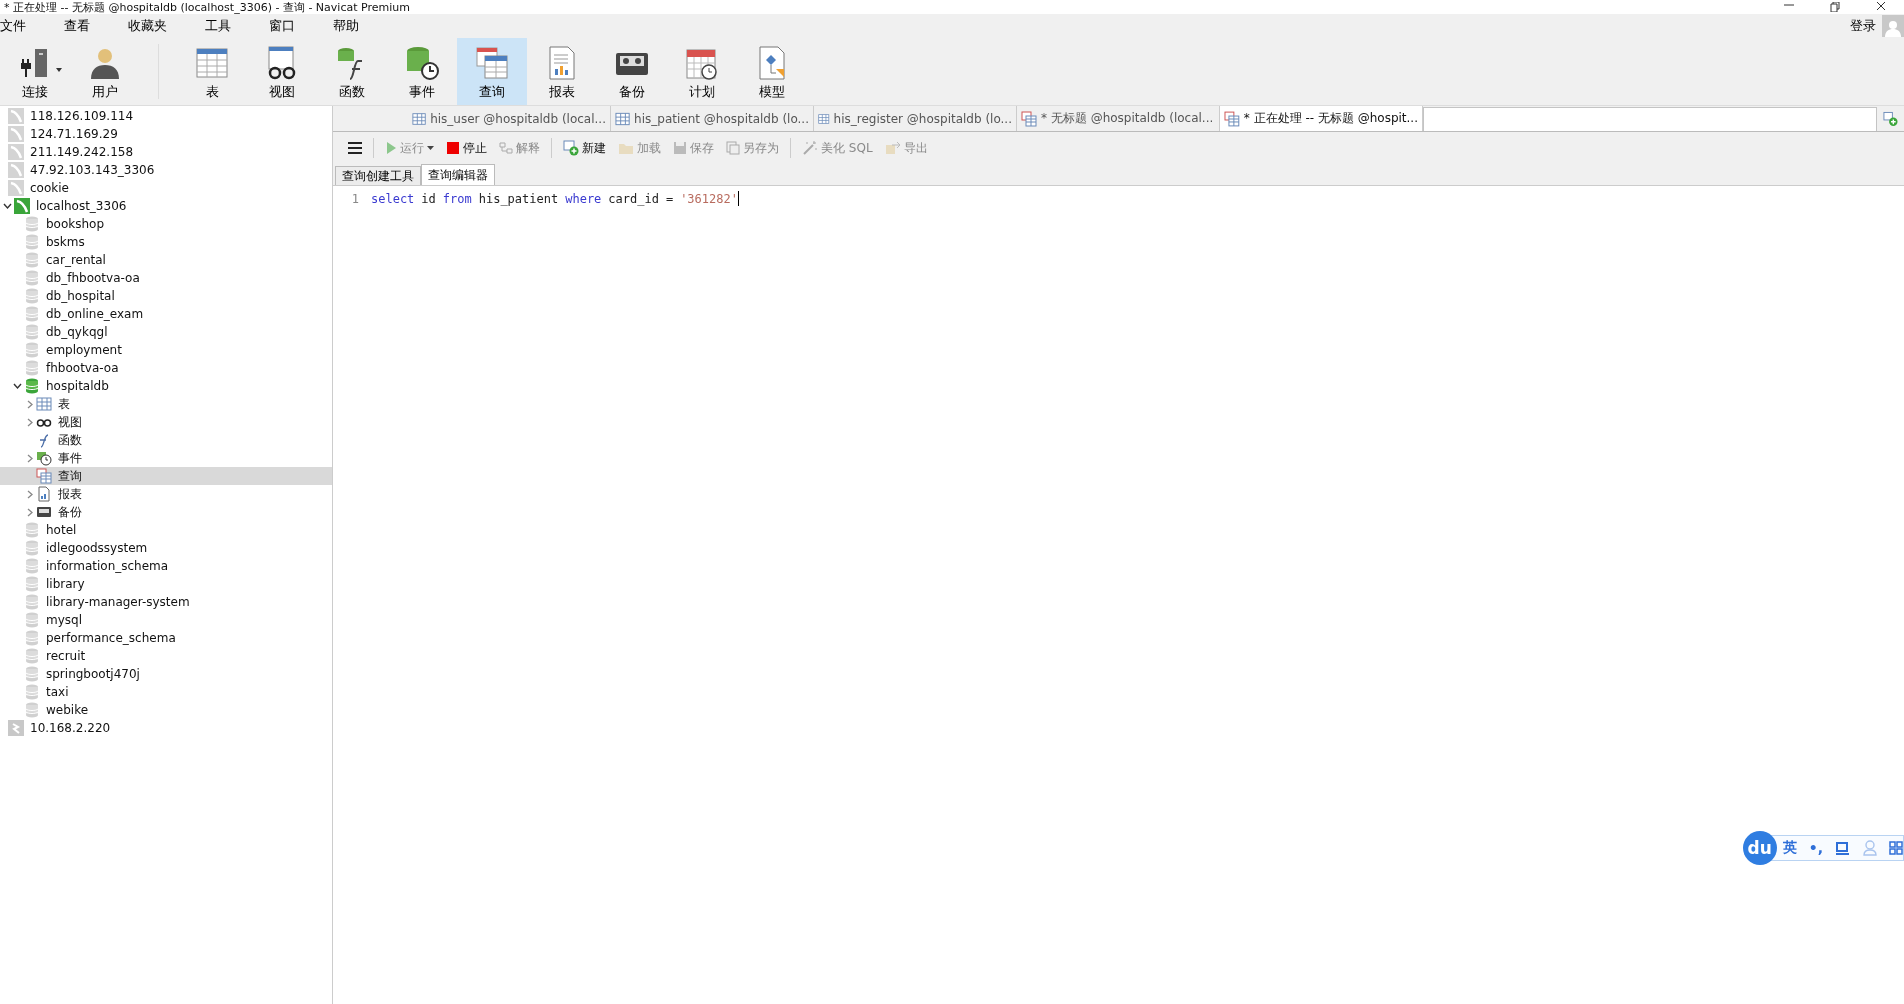  What do you see at coordinates (354, 198) in the screenshot?
I see `line-number: 1` at bounding box center [354, 198].